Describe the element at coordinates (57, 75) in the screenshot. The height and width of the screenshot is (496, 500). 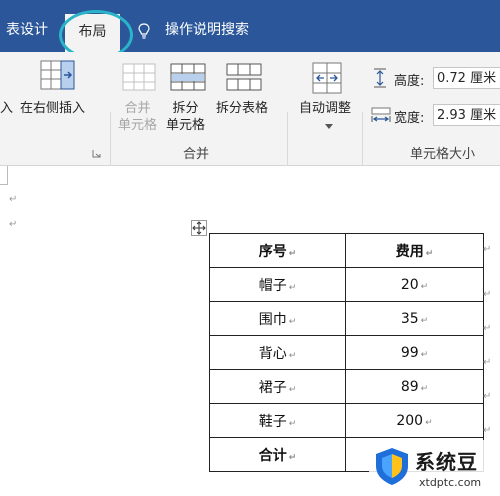
I see `insert-right-icon` at that location.